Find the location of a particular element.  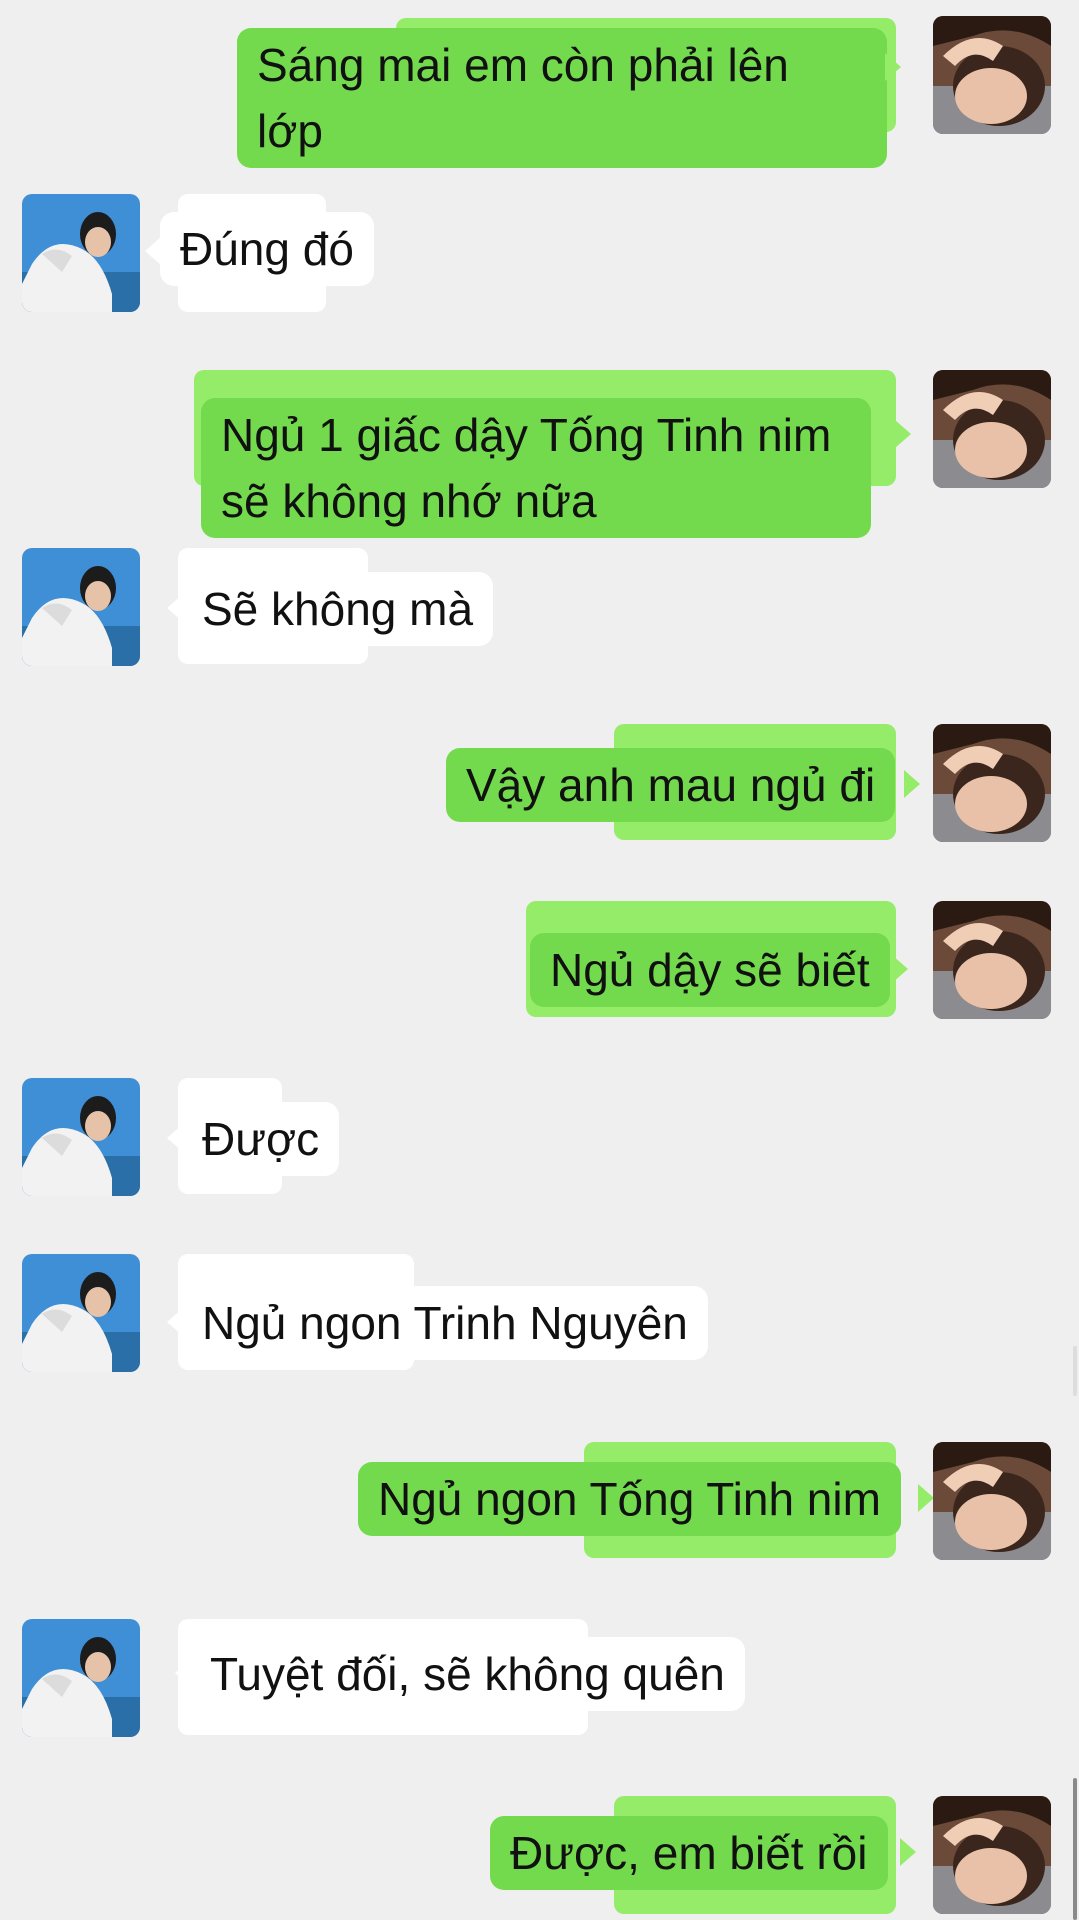

message-row-self: Ngủ dậy sẽ biết is located at coordinates (539, 961).